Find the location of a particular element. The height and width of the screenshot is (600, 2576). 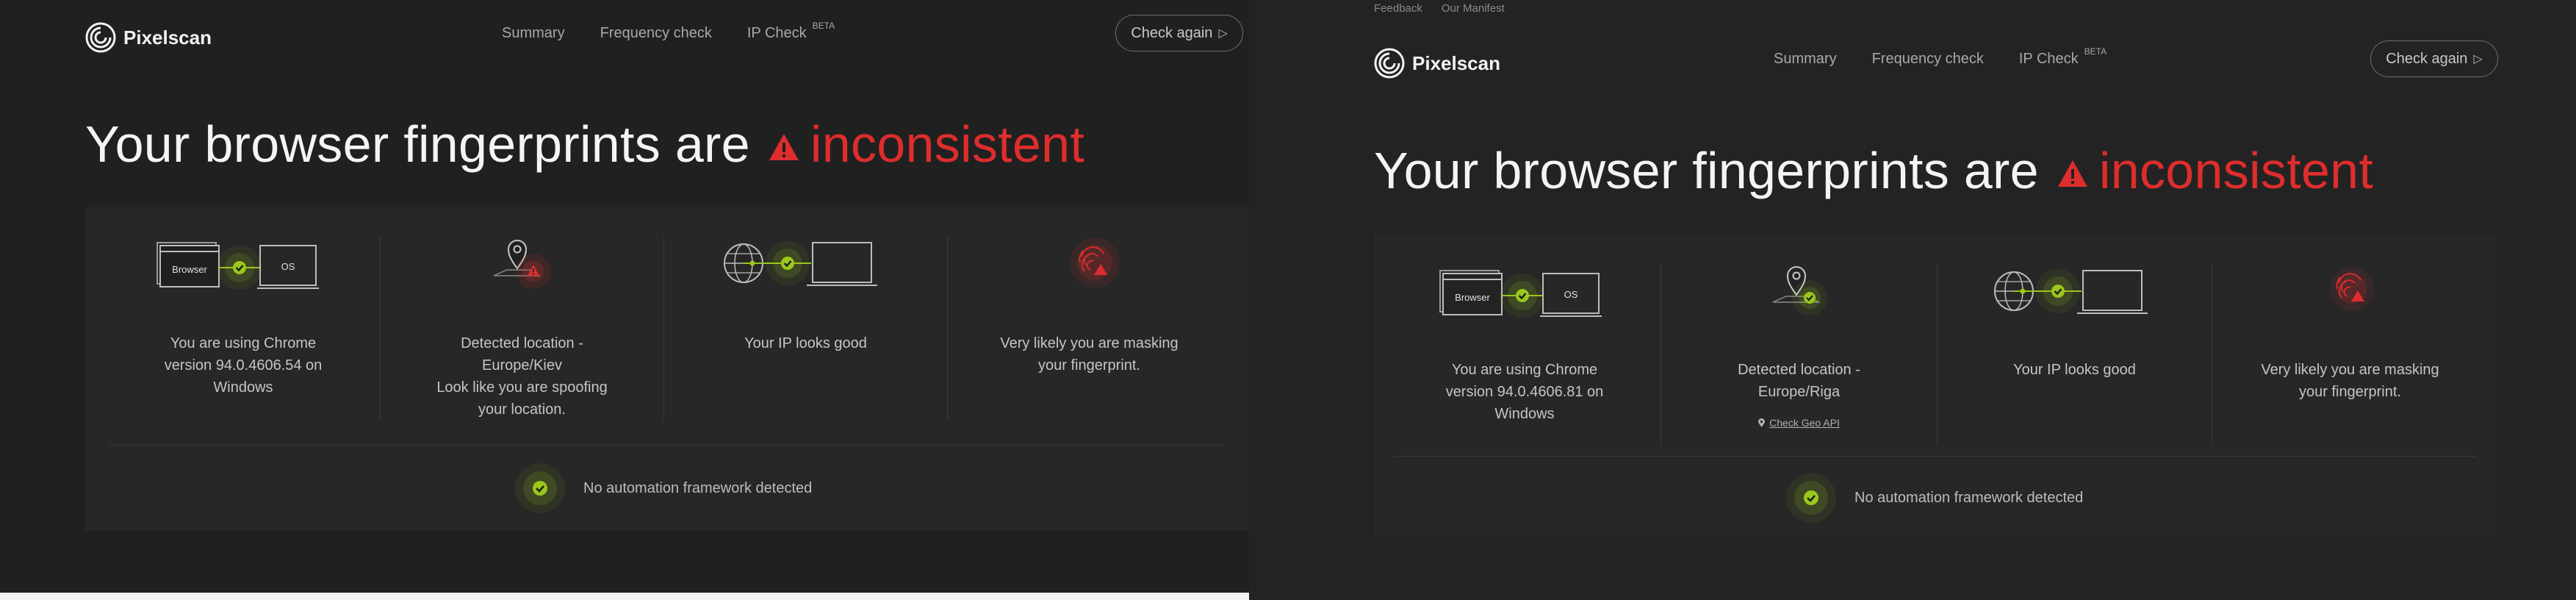

location-line-3: Look like you are spoofing is located at coordinates (522, 387).